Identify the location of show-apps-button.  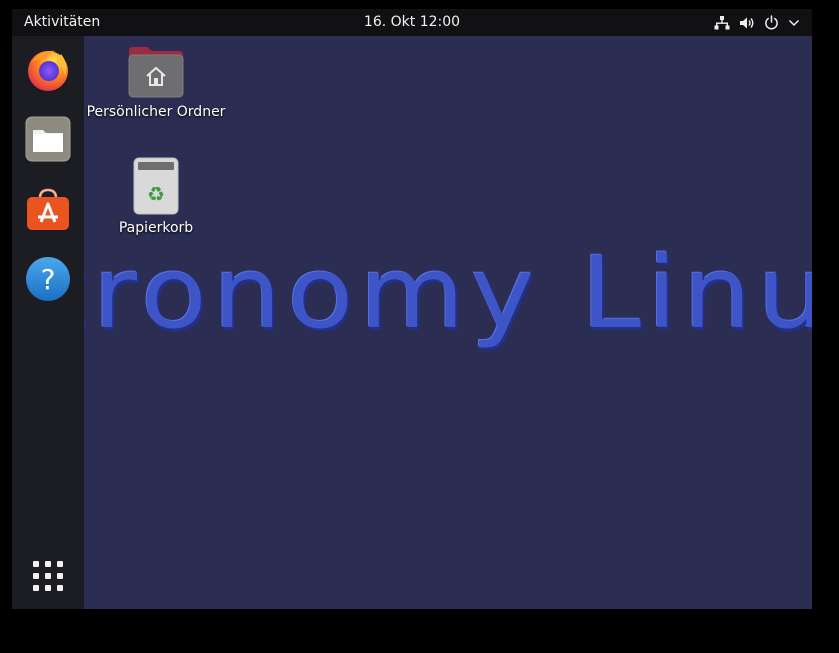
(48, 576).